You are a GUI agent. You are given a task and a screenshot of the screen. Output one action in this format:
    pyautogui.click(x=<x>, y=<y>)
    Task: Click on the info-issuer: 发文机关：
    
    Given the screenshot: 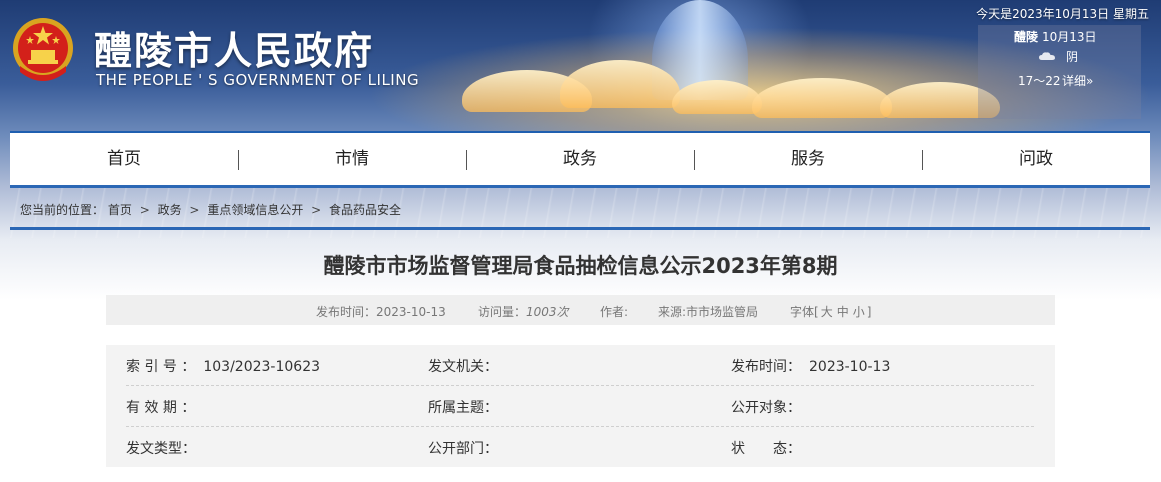 What is the action you would take?
    pyautogui.click(x=467, y=366)
    